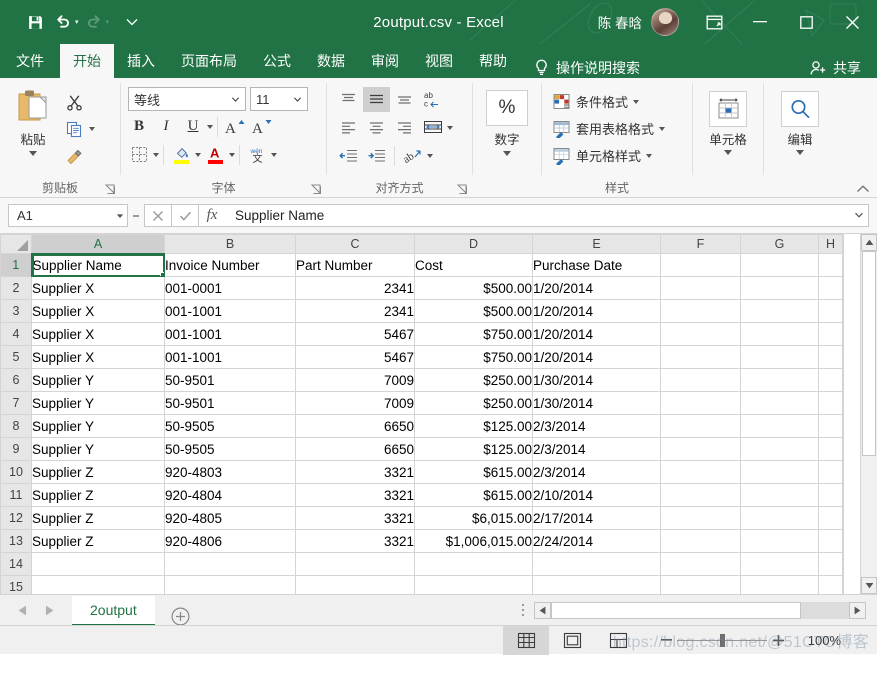  Describe the element at coordinates (30, 61) in the screenshot. I see `tab-file: 文件` at that location.